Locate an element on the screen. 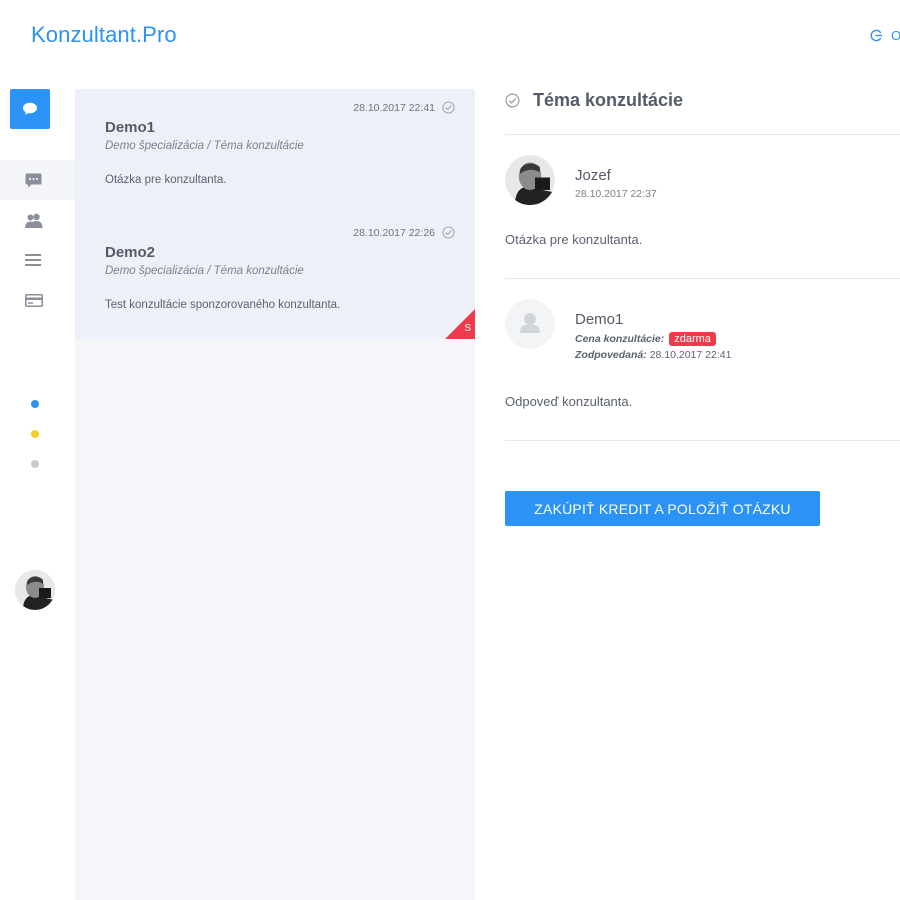  question-author-name: Jozef is located at coordinates (593, 175).